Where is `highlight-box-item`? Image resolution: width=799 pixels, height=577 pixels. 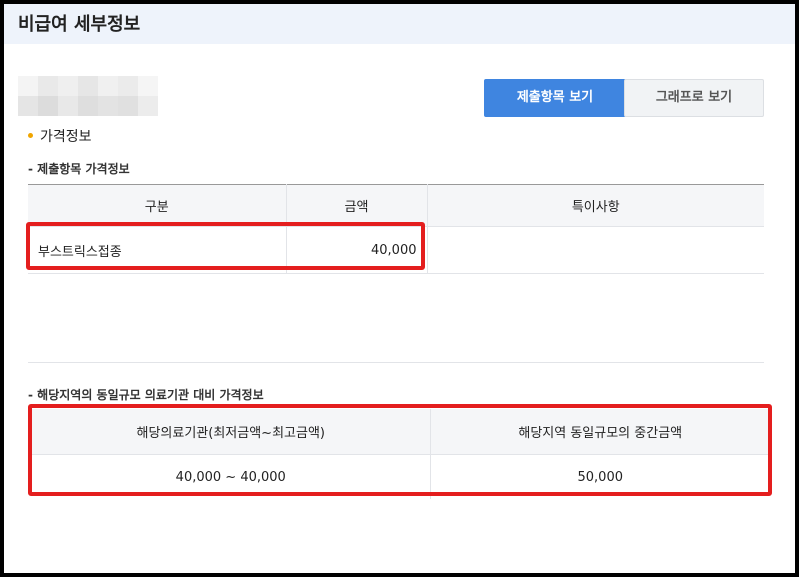 highlight-box-item is located at coordinates (225, 246).